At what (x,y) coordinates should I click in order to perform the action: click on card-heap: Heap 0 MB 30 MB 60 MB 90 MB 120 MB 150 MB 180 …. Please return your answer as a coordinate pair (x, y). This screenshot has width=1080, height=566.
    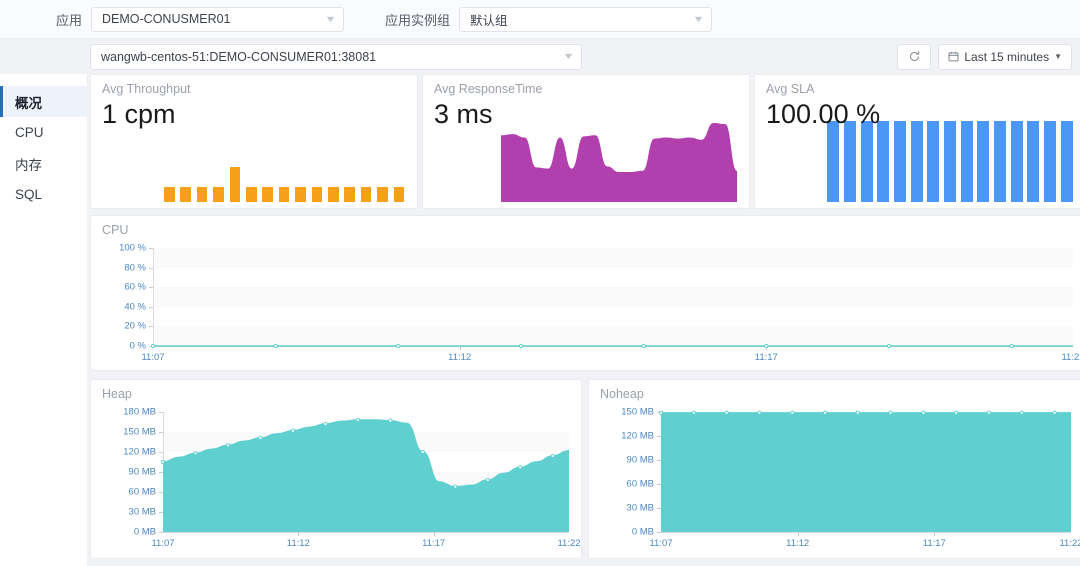
    Looking at the image, I should click on (336, 469).